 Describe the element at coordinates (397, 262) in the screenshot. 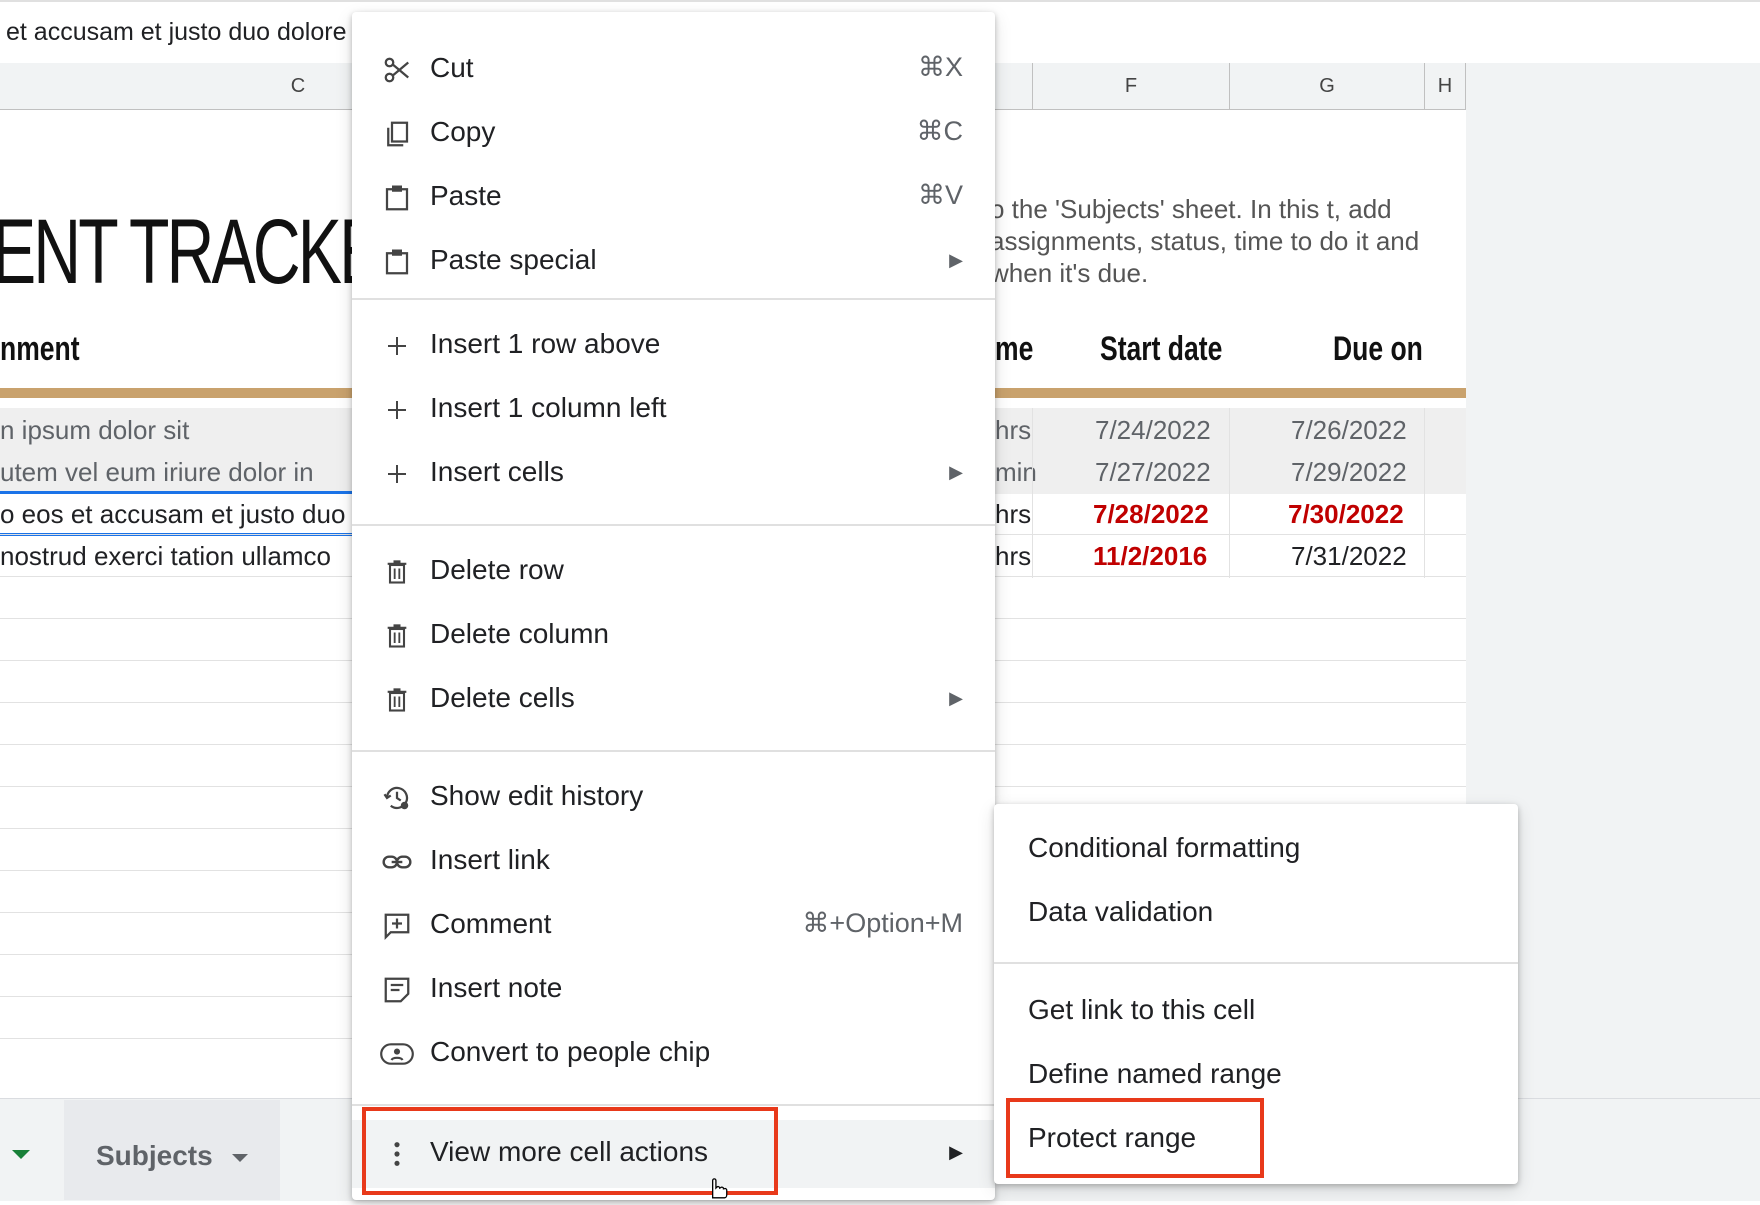

I see `clipboard-icon` at that location.